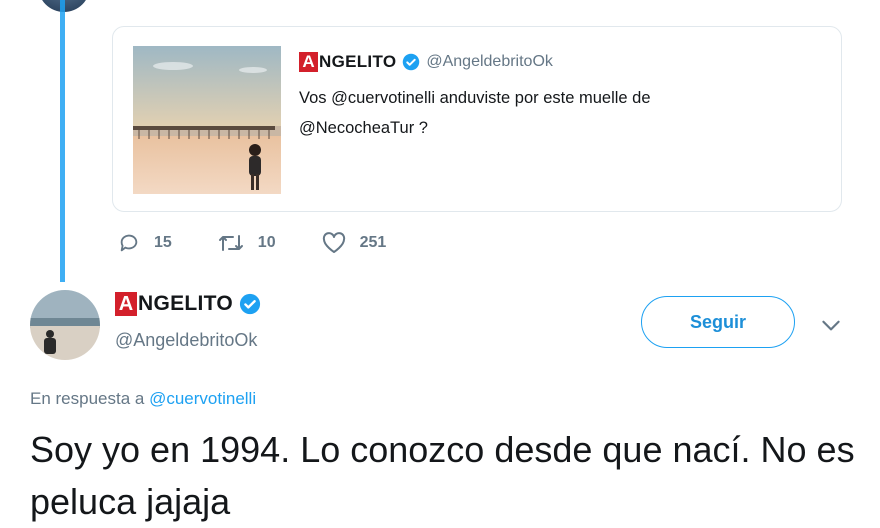 The width and height of the screenshot is (880, 528). Describe the element at coordinates (65, 325) in the screenshot. I see `author-avatar` at that location.